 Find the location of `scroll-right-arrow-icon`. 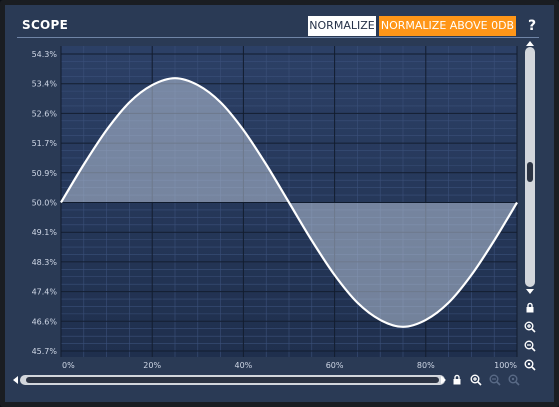

scroll-right-arrow-icon is located at coordinates (443, 380).